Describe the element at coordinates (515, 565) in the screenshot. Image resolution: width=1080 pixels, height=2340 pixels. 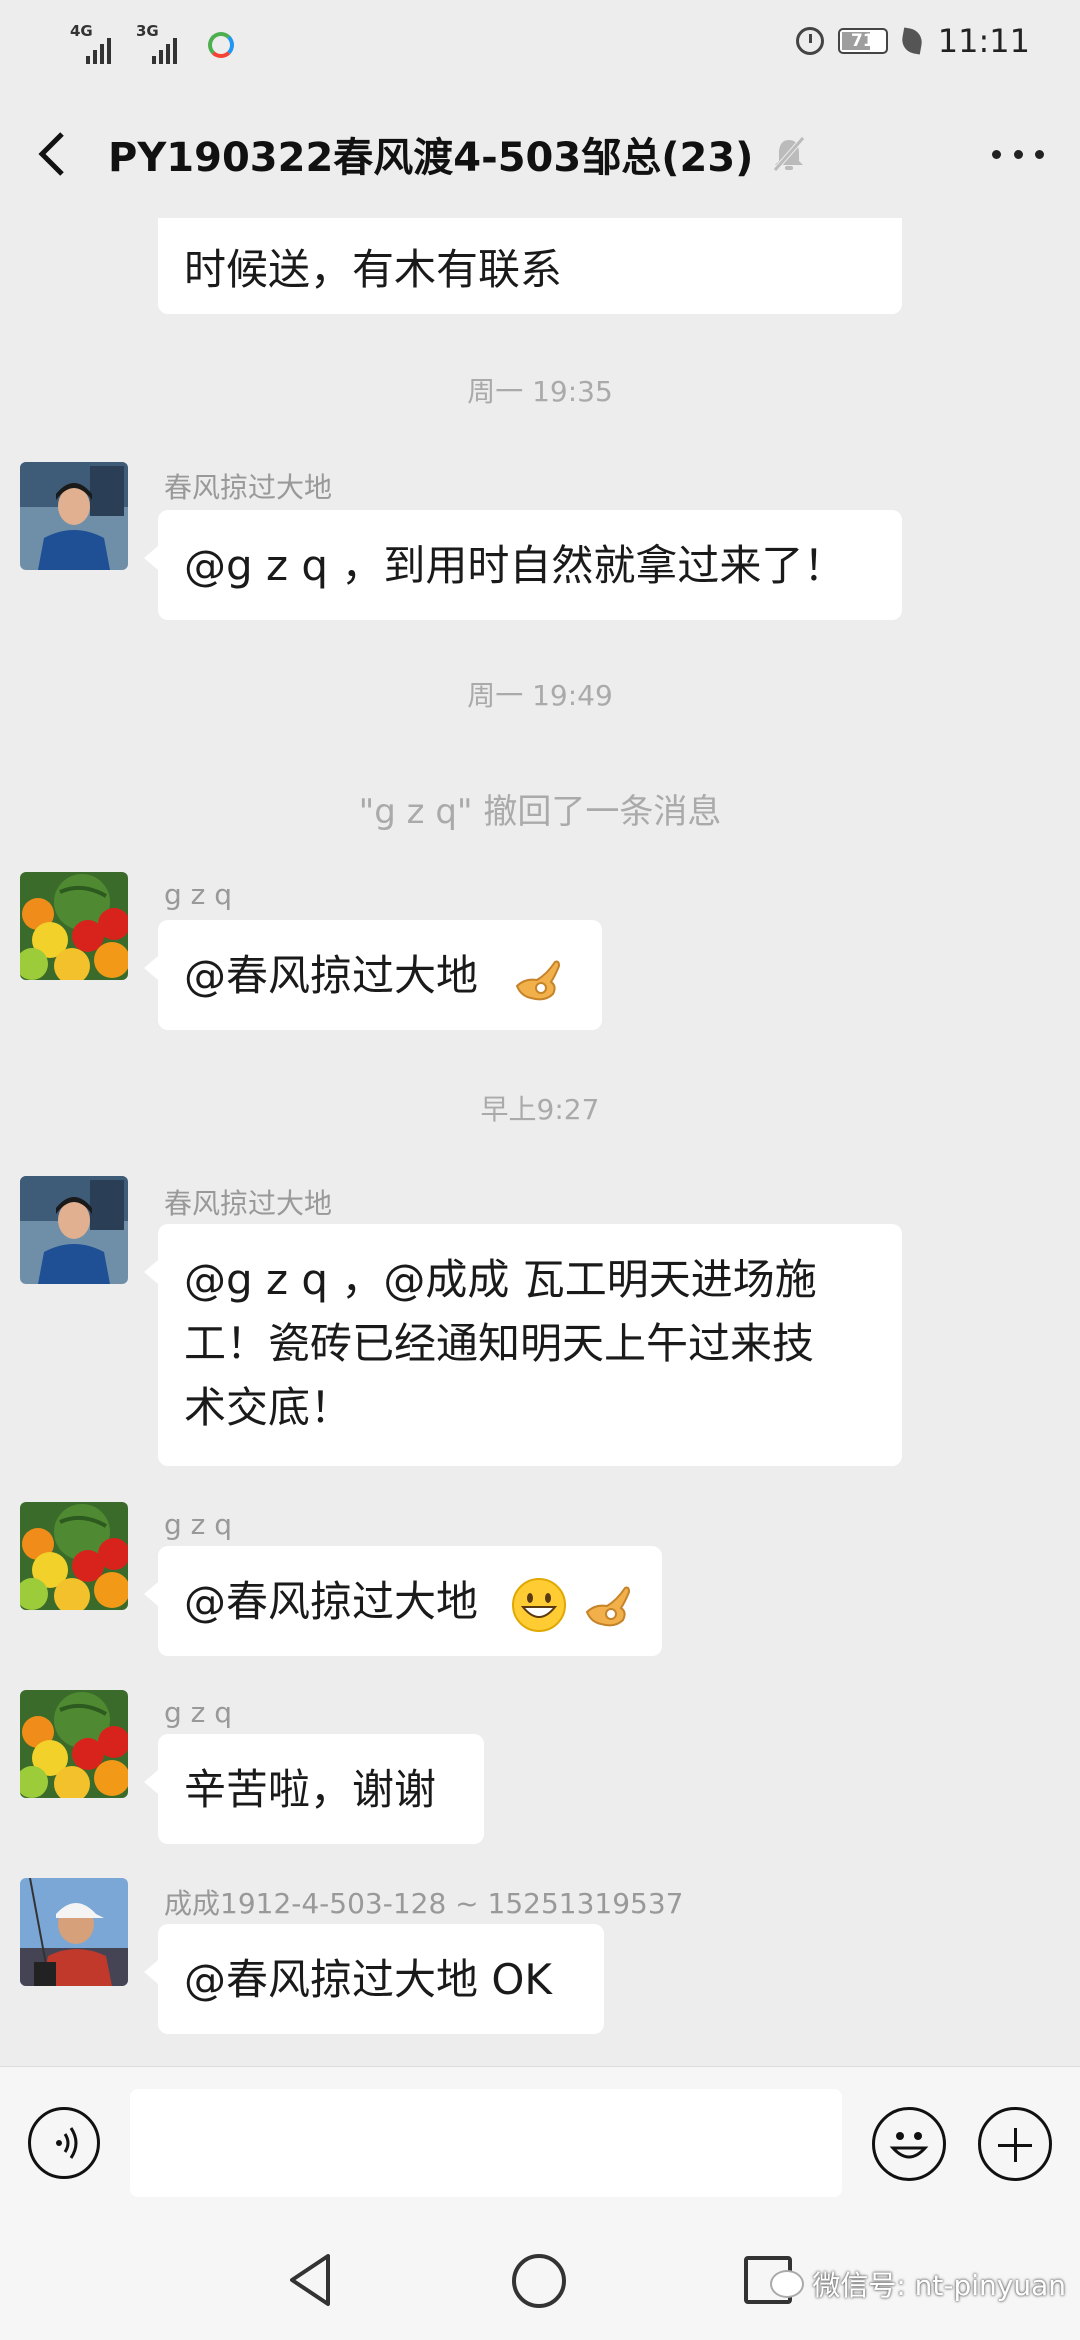
I see `message-text: @g z q ，到用时自然就拿过来了！` at that location.